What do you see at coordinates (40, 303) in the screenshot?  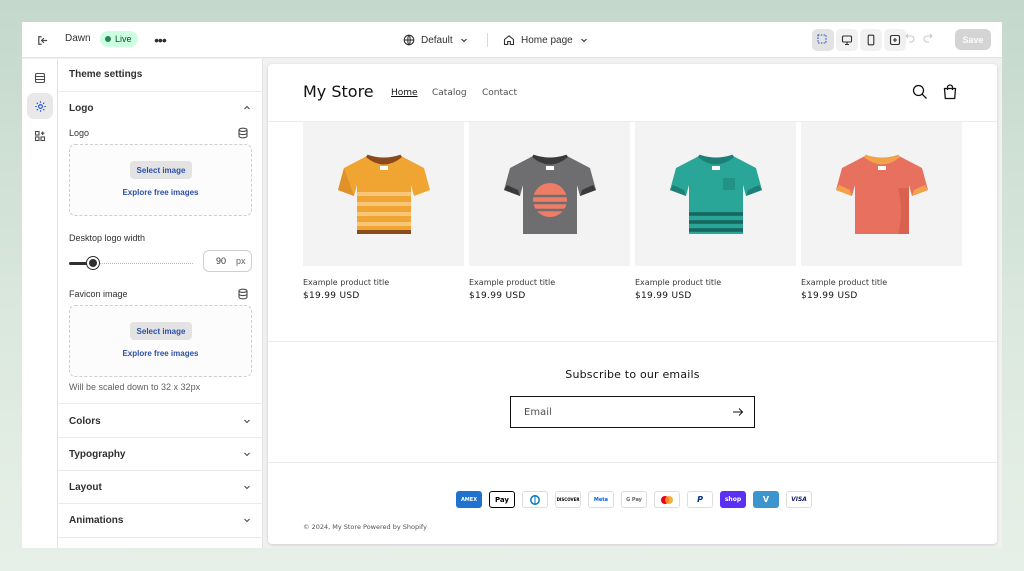 I see `editor-rail` at bounding box center [40, 303].